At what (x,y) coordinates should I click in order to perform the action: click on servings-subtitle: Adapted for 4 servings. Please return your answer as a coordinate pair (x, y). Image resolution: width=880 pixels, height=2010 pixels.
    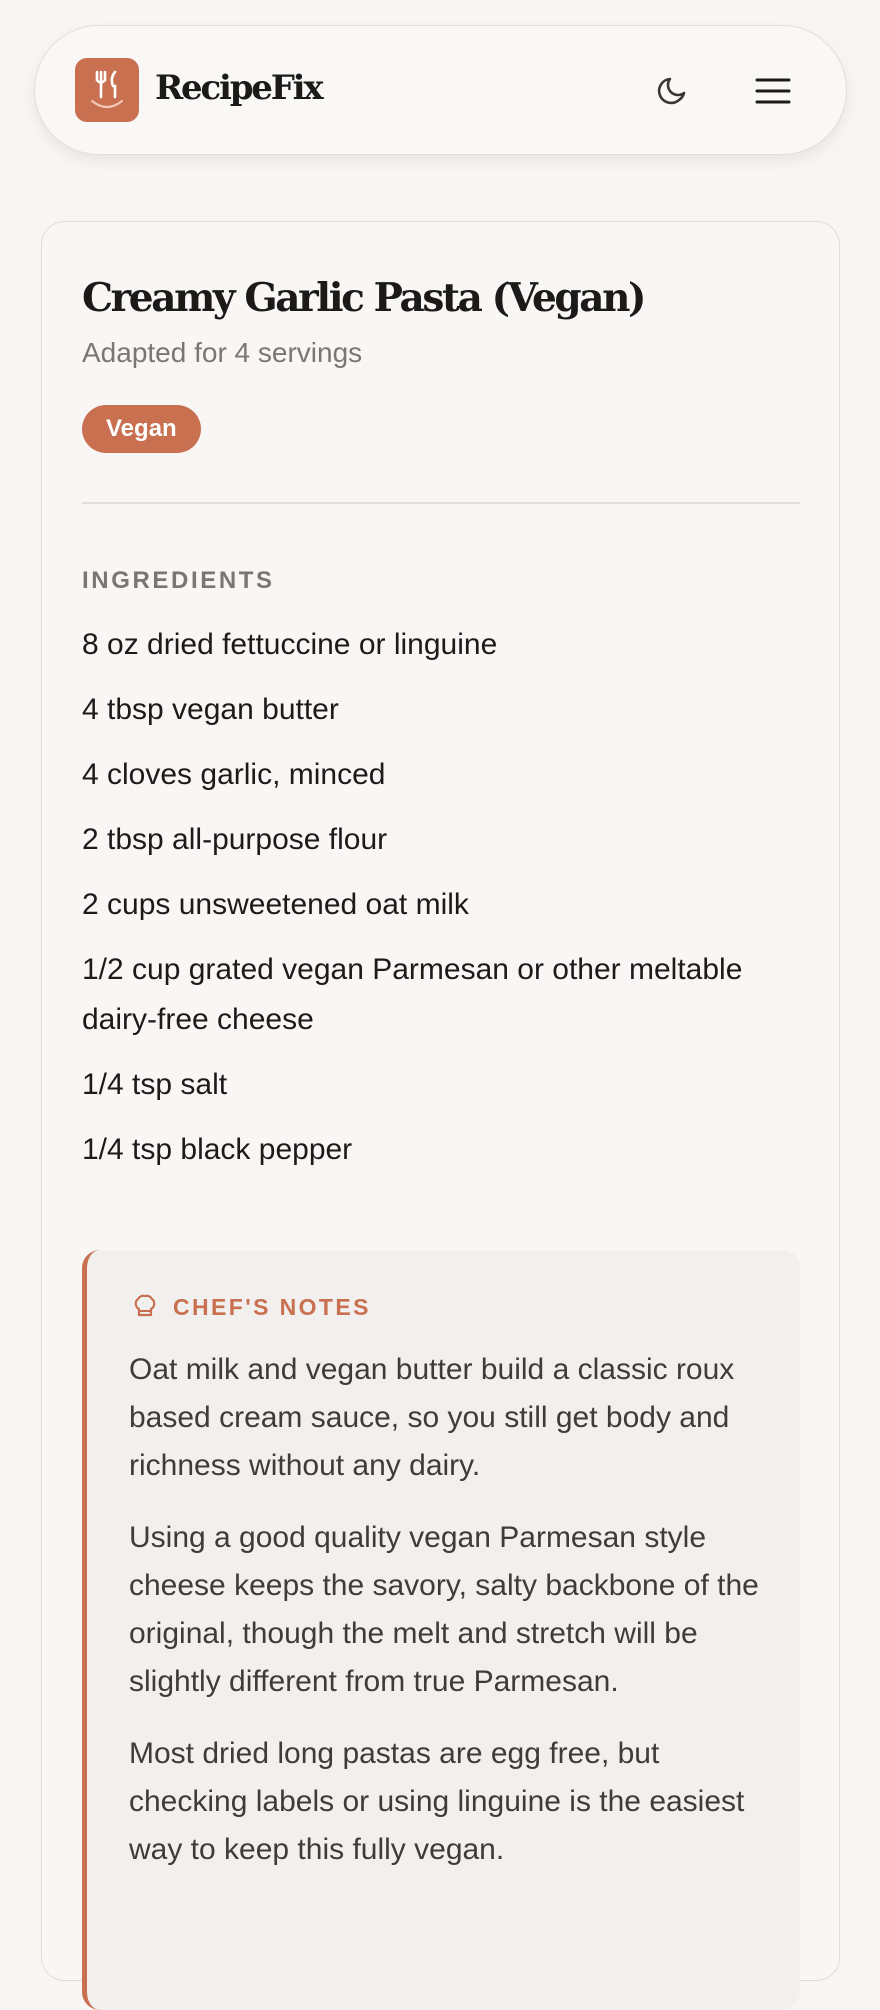
    Looking at the image, I should click on (222, 352).